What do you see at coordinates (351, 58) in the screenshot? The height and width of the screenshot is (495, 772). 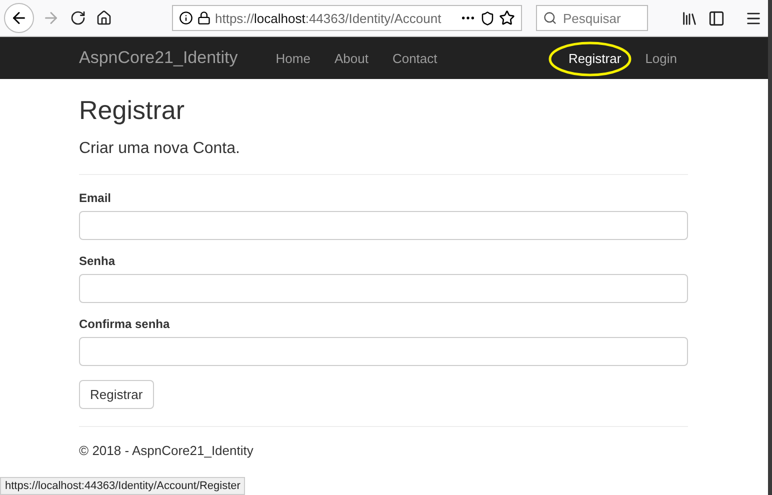 I see `nav-link: About` at bounding box center [351, 58].